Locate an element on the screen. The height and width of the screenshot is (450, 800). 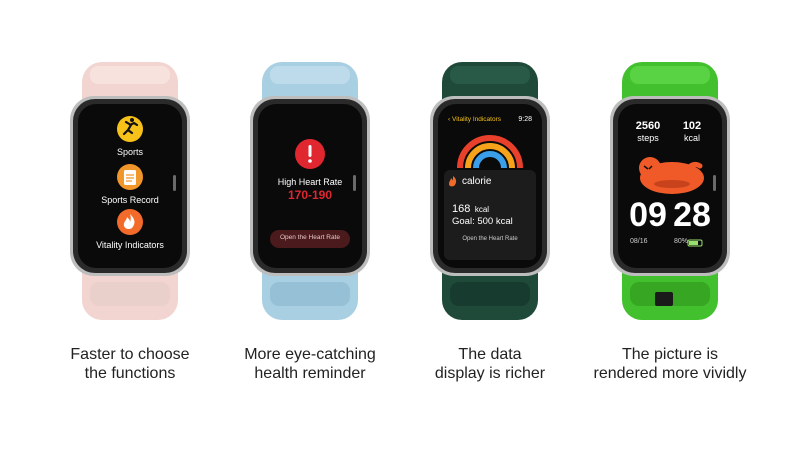
caption-2-line2: health reminder is located at coordinates (310, 373).